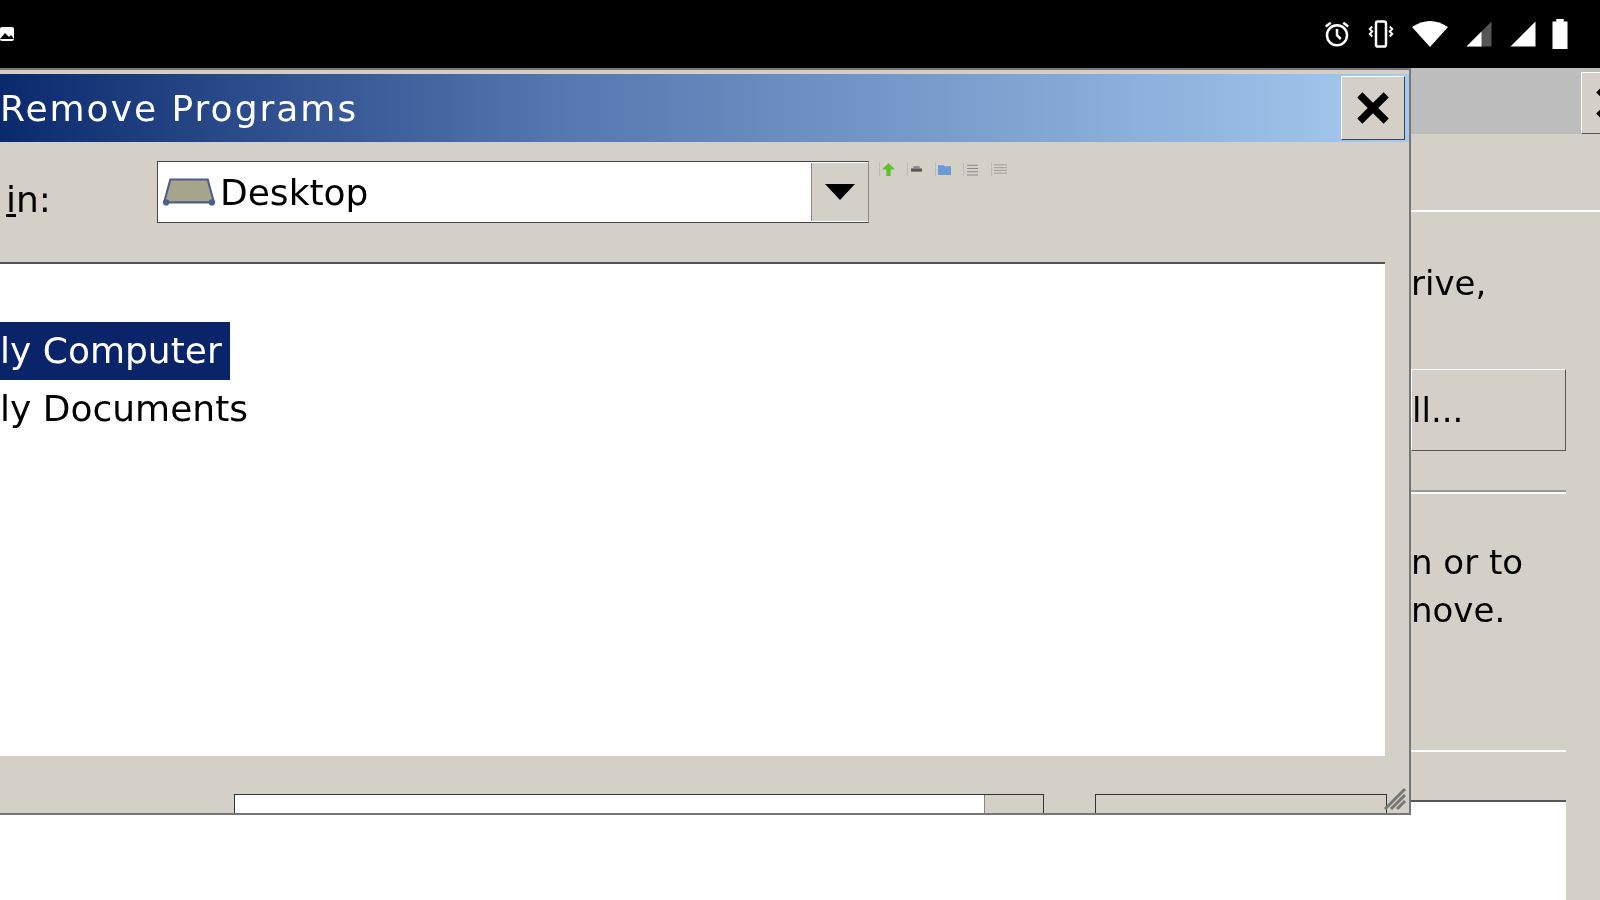  Describe the element at coordinates (1449, 283) in the screenshot. I see `description-text: rive,` at that location.